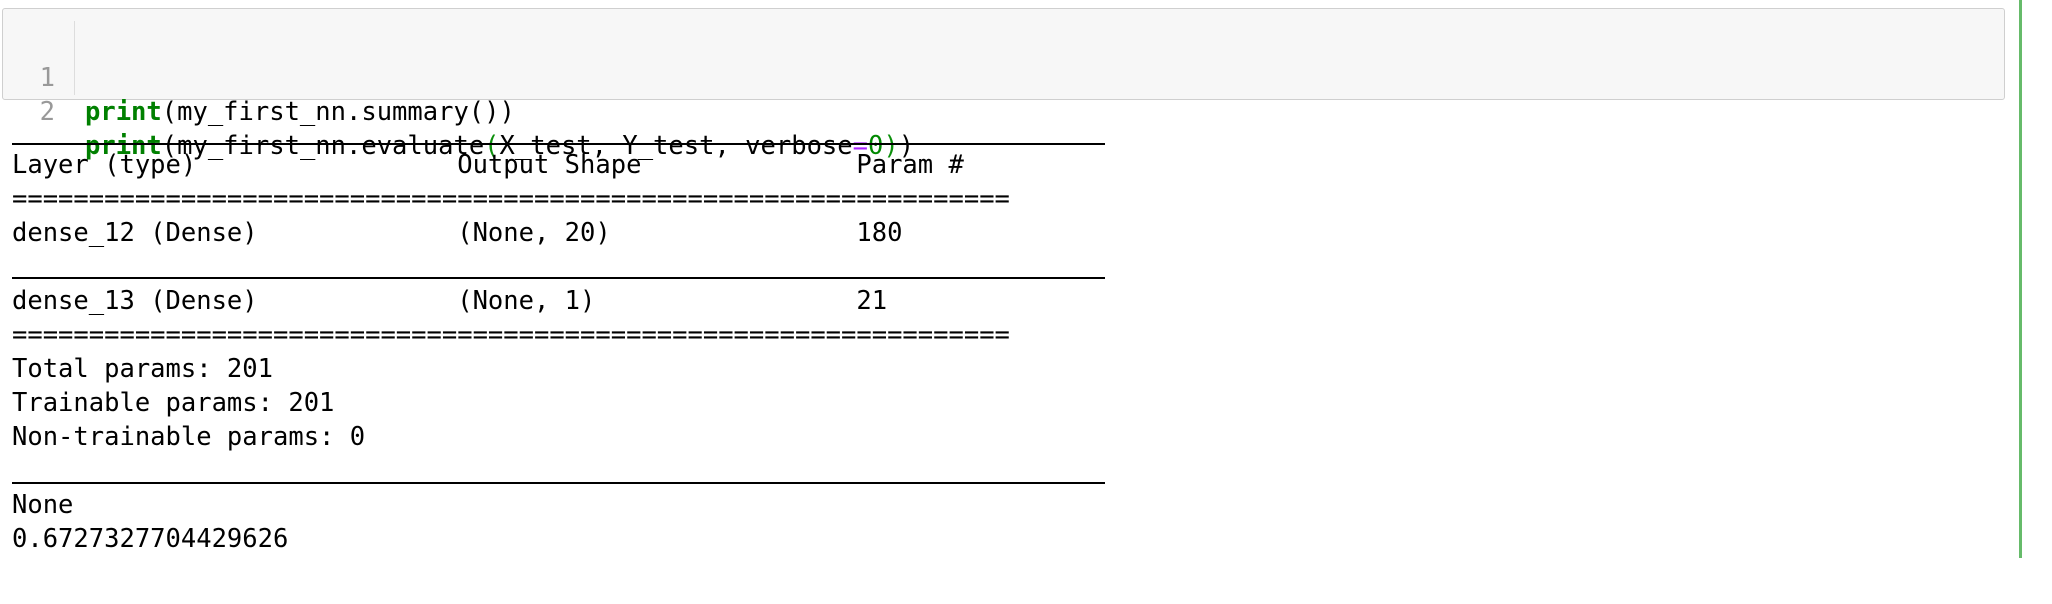 The image size is (2052, 604). What do you see at coordinates (511, 301) in the screenshot?
I see `summary-row: dense_13 (Dense) (None, 1) 21` at bounding box center [511, 301].